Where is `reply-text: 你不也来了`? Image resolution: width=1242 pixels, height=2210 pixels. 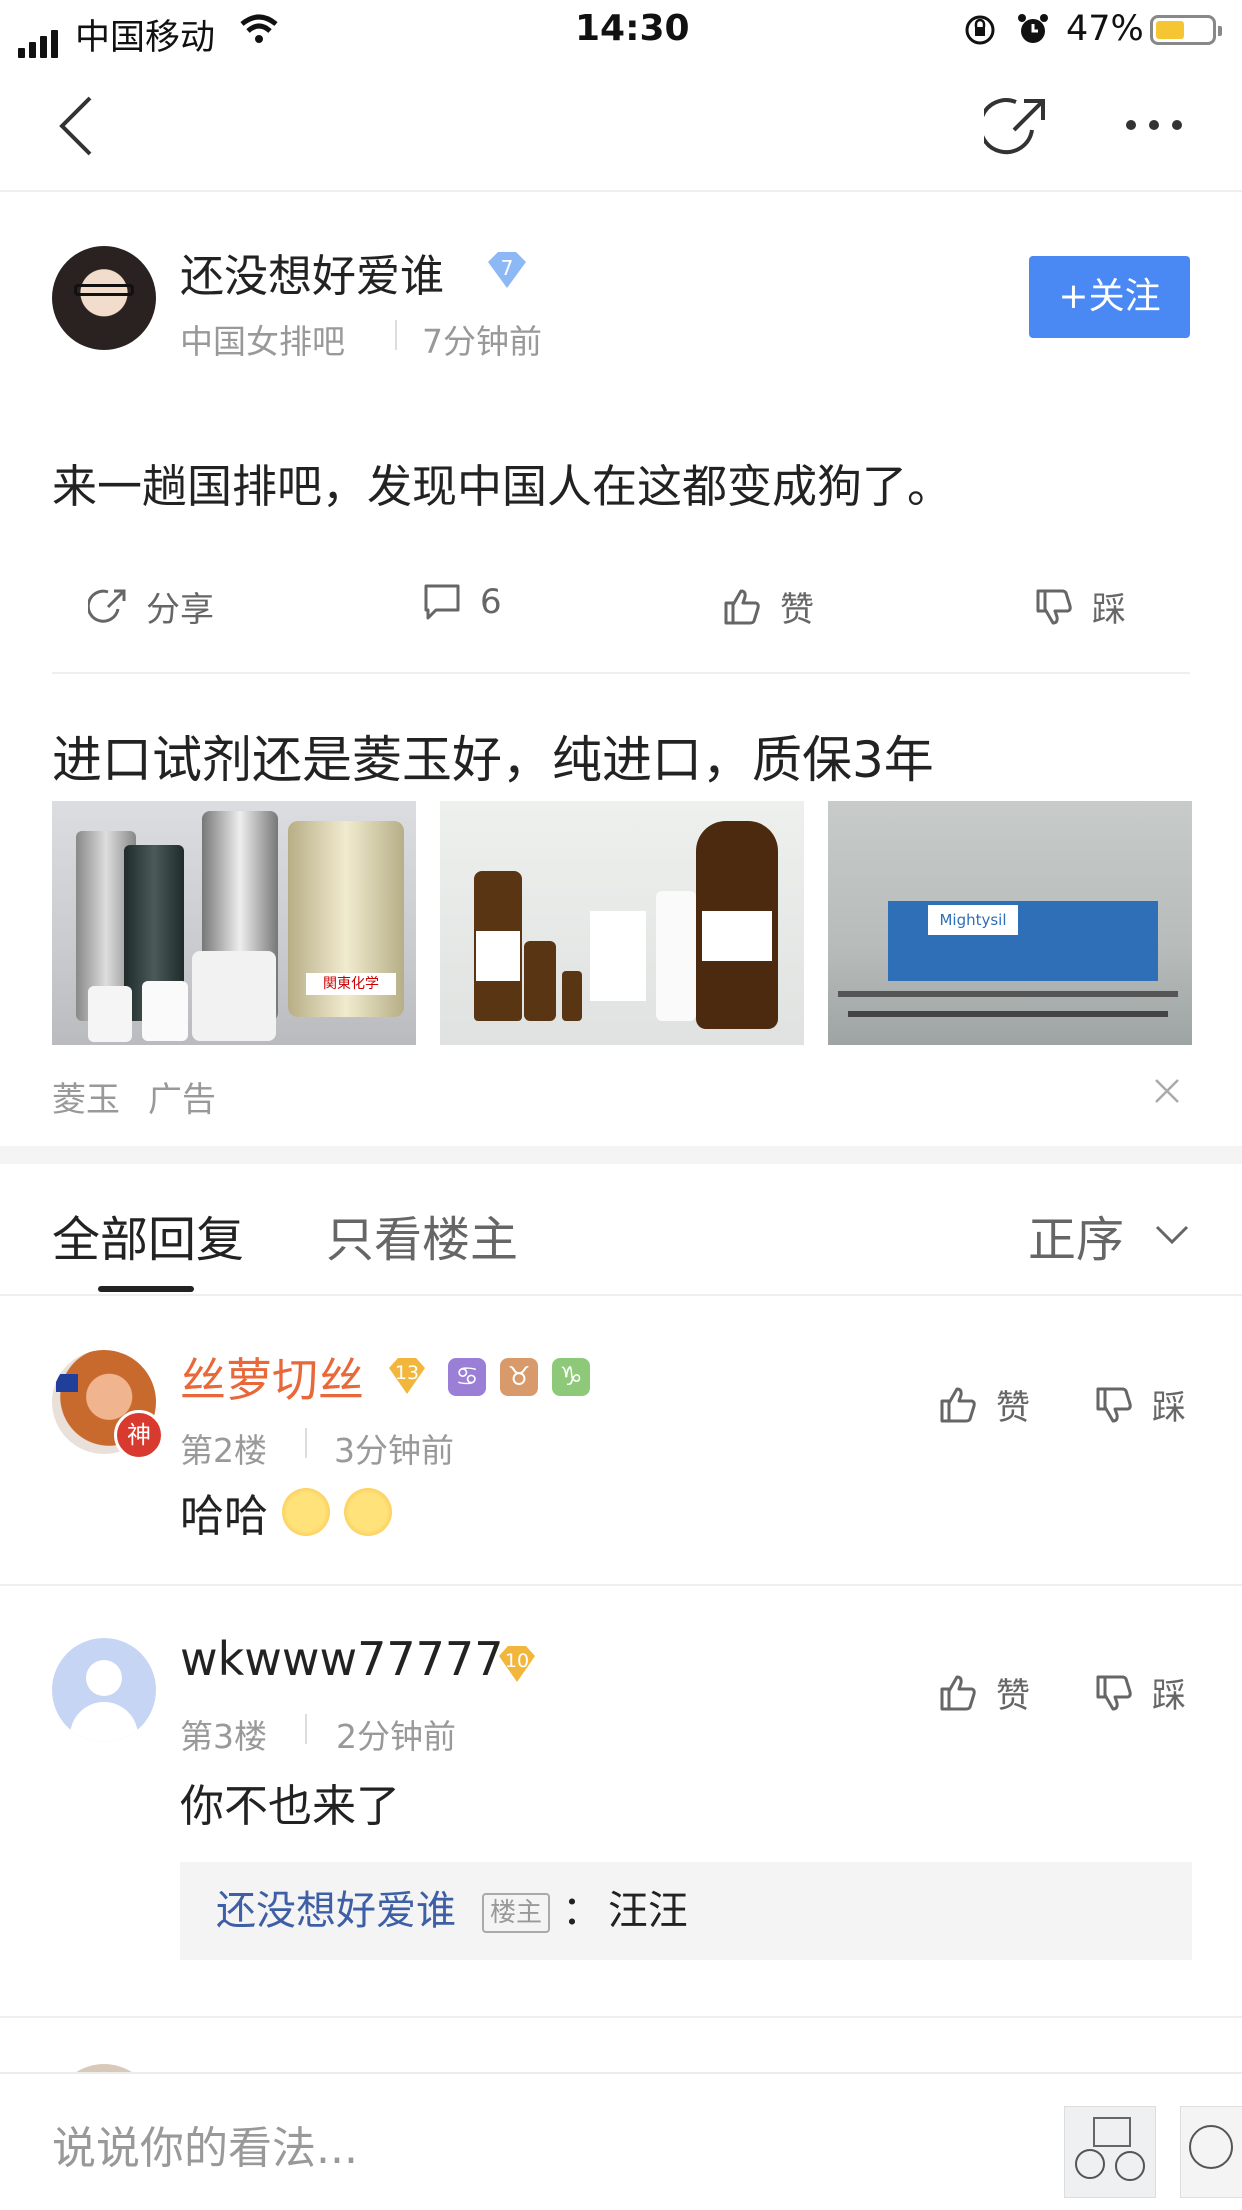
reply-text: 你不也来了 is located at coordinates (290, 1806).